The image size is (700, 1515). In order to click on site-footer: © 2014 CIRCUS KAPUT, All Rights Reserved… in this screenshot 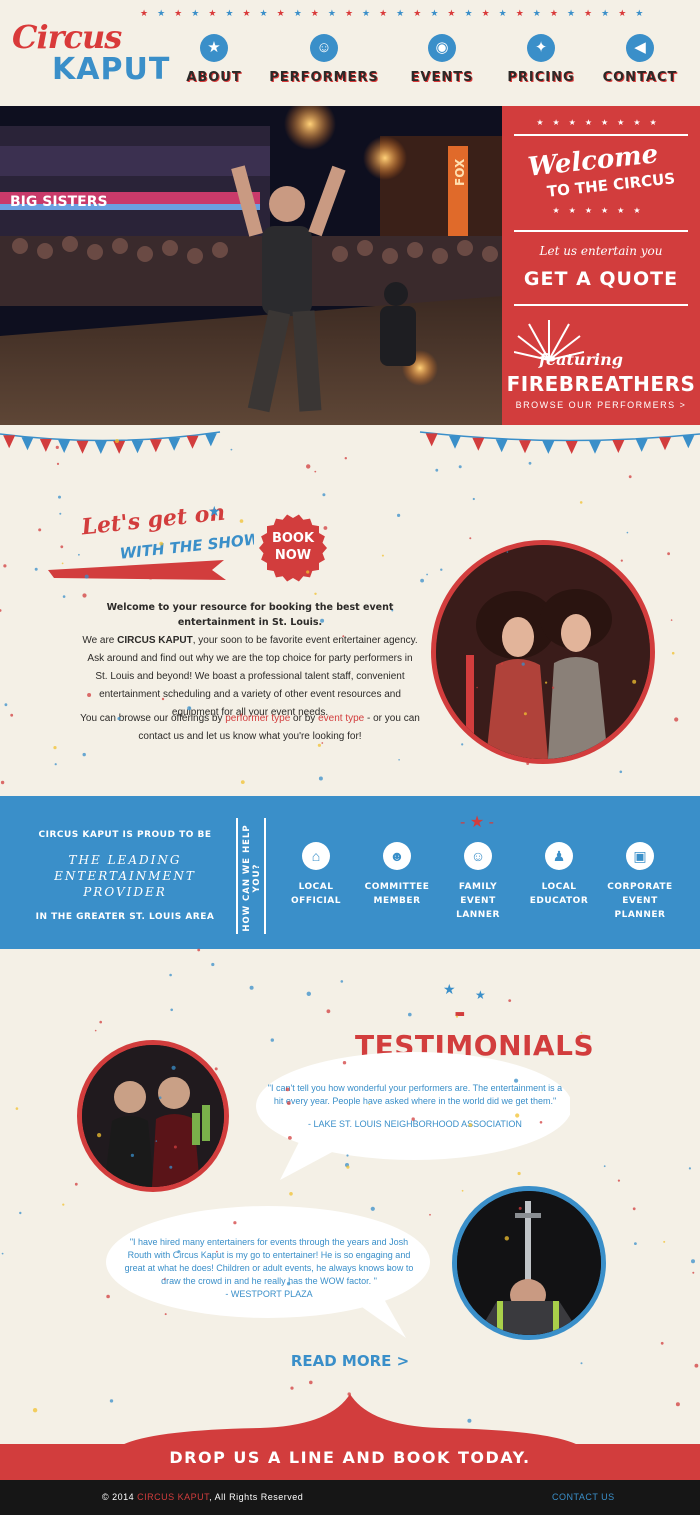, I will do `click(350, 1497)`.